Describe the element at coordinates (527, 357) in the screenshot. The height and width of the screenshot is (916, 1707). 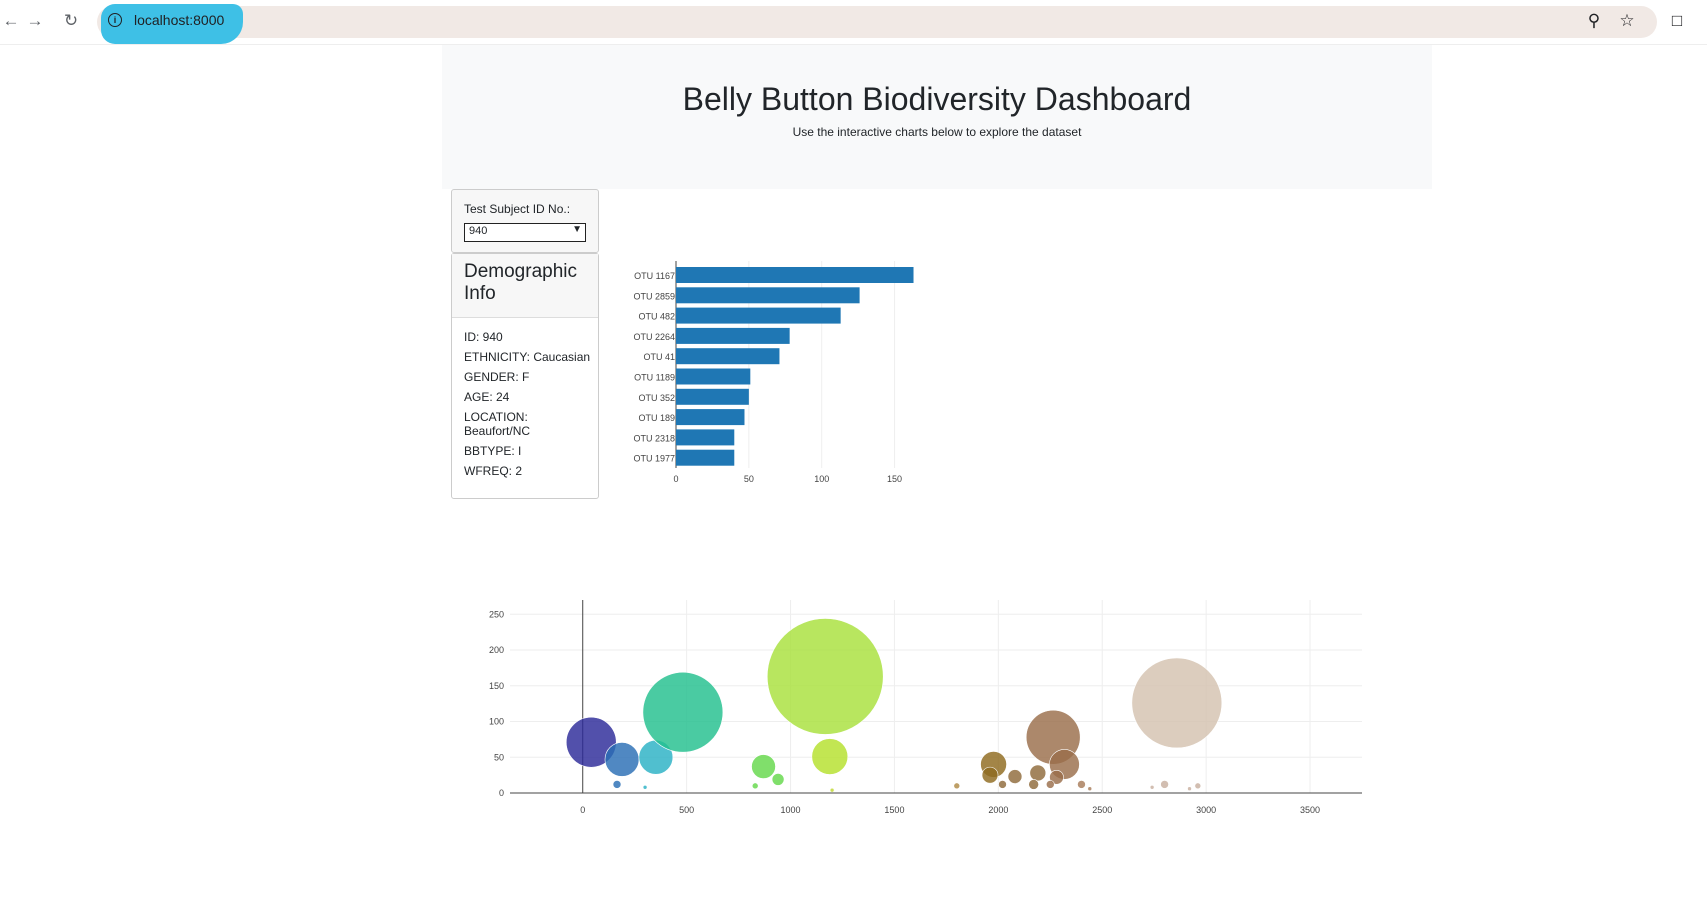
I see `demographic-row-ethnicity: ETHNICITY: Caucasian` at that location.